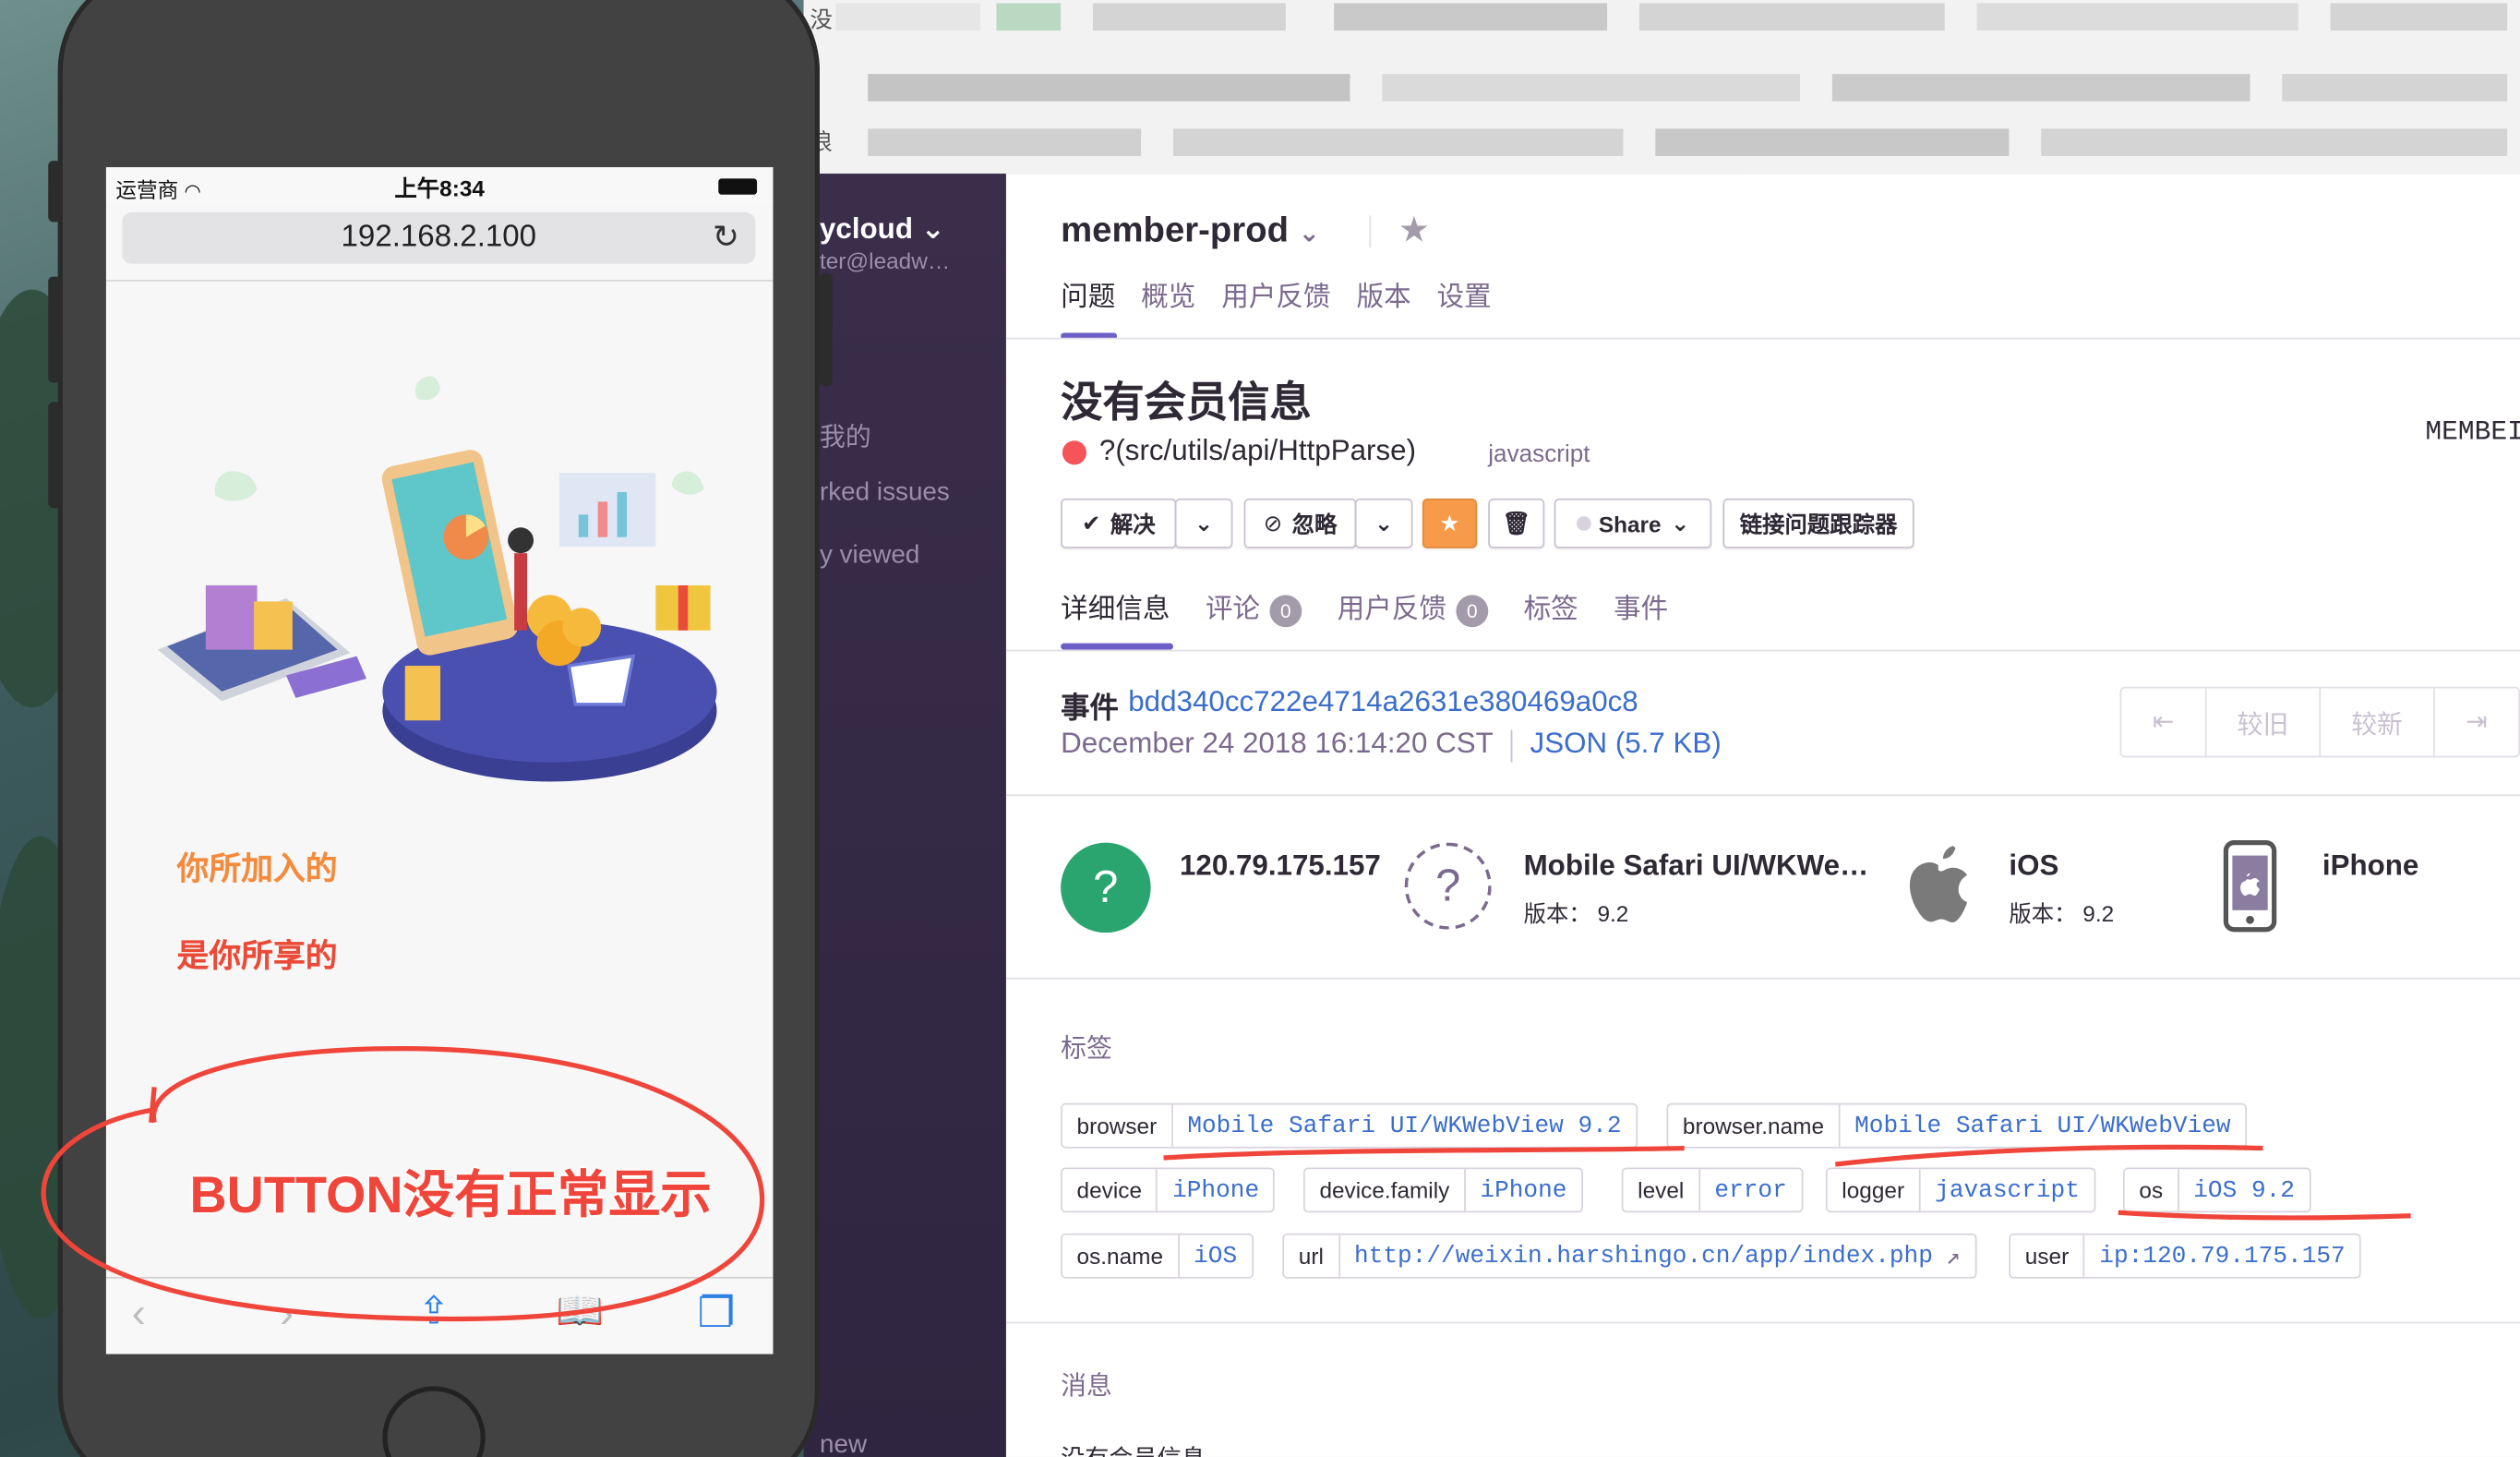 The image size is (2520, 1457). I want to click on tag-value: iOS 9.2, so click(2244, 1189).